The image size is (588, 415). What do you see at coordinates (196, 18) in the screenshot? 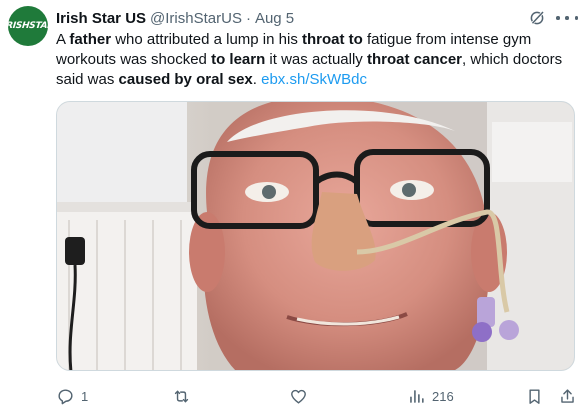
I see `user-handle: @IrishStarUS` at bounding box center [196, 18].